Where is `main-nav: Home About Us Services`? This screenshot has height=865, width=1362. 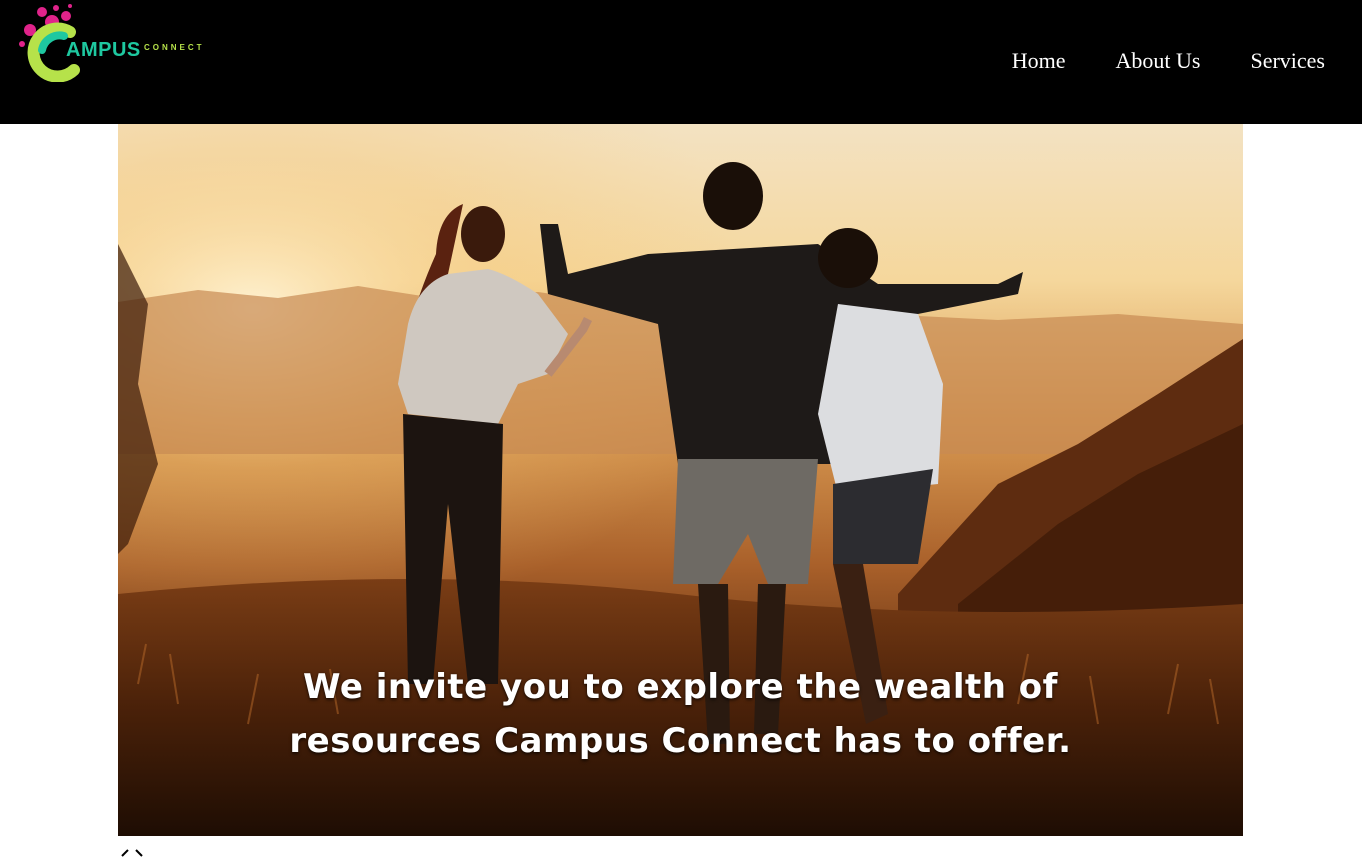 main-nav: Home About Us Services is located at coordinates (1168, 61).